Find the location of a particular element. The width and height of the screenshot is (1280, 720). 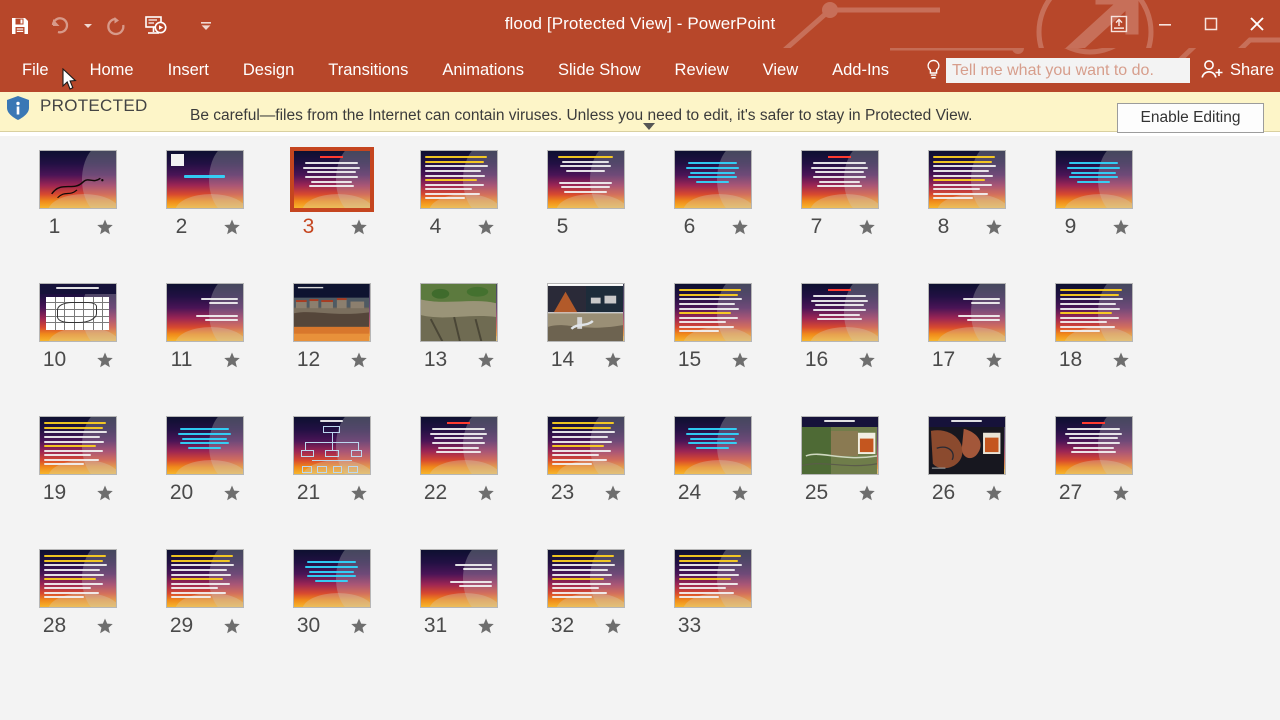

slide-thumbnail-cell: 11 is located at coordinates (204, 349).